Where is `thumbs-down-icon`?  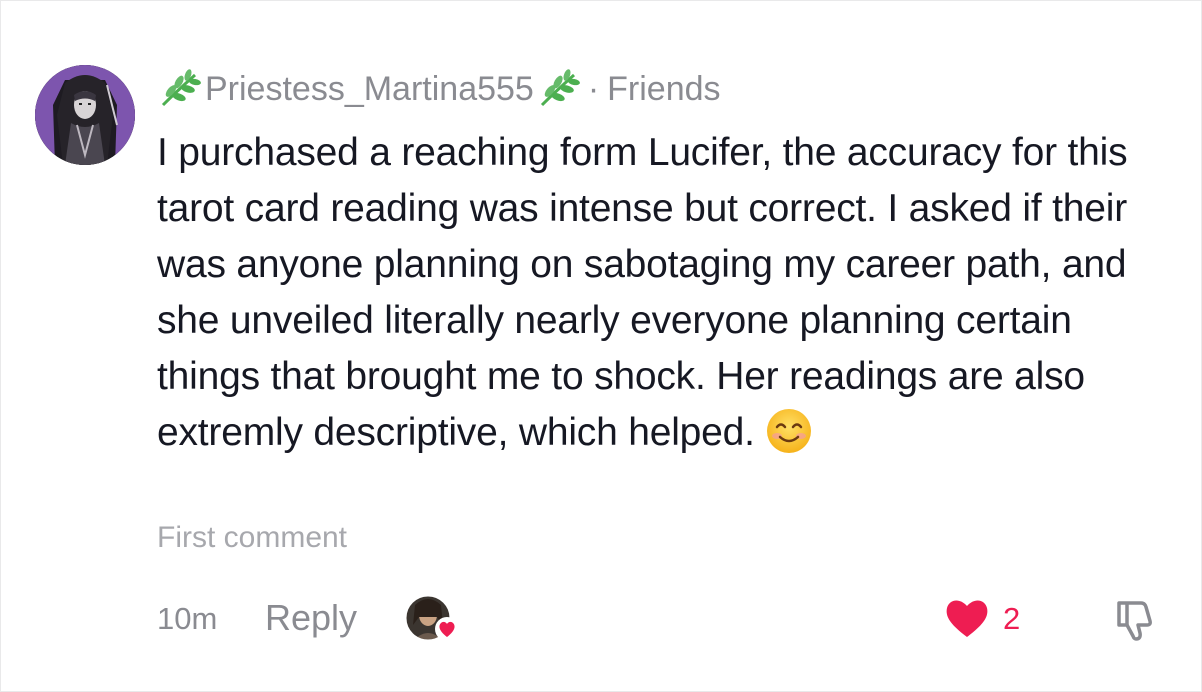 thumbs-down-icon is located at coordinates (1135, 619).